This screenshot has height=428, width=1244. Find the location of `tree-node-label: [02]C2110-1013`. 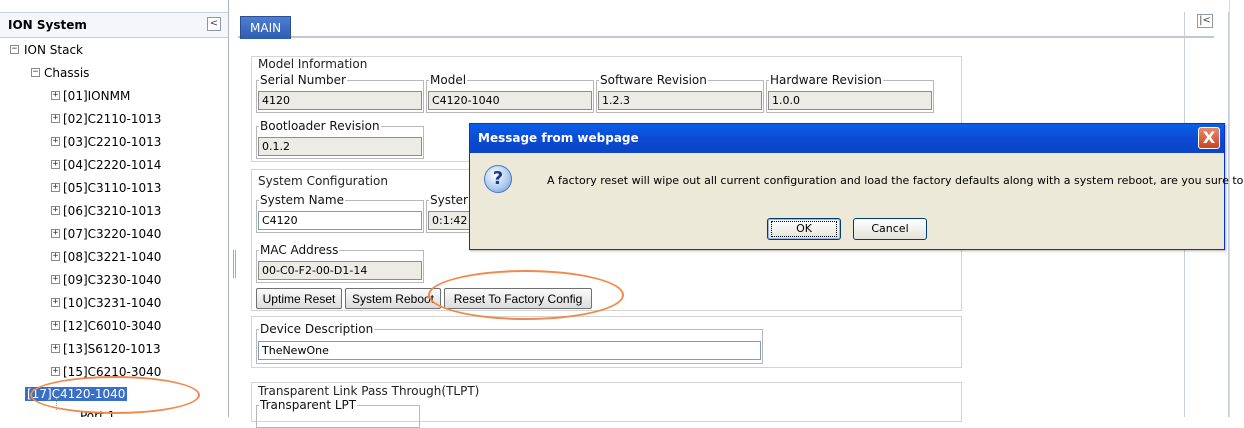

tree-node-label: [02]C2110-1013 is located at coordinates (112, 119).